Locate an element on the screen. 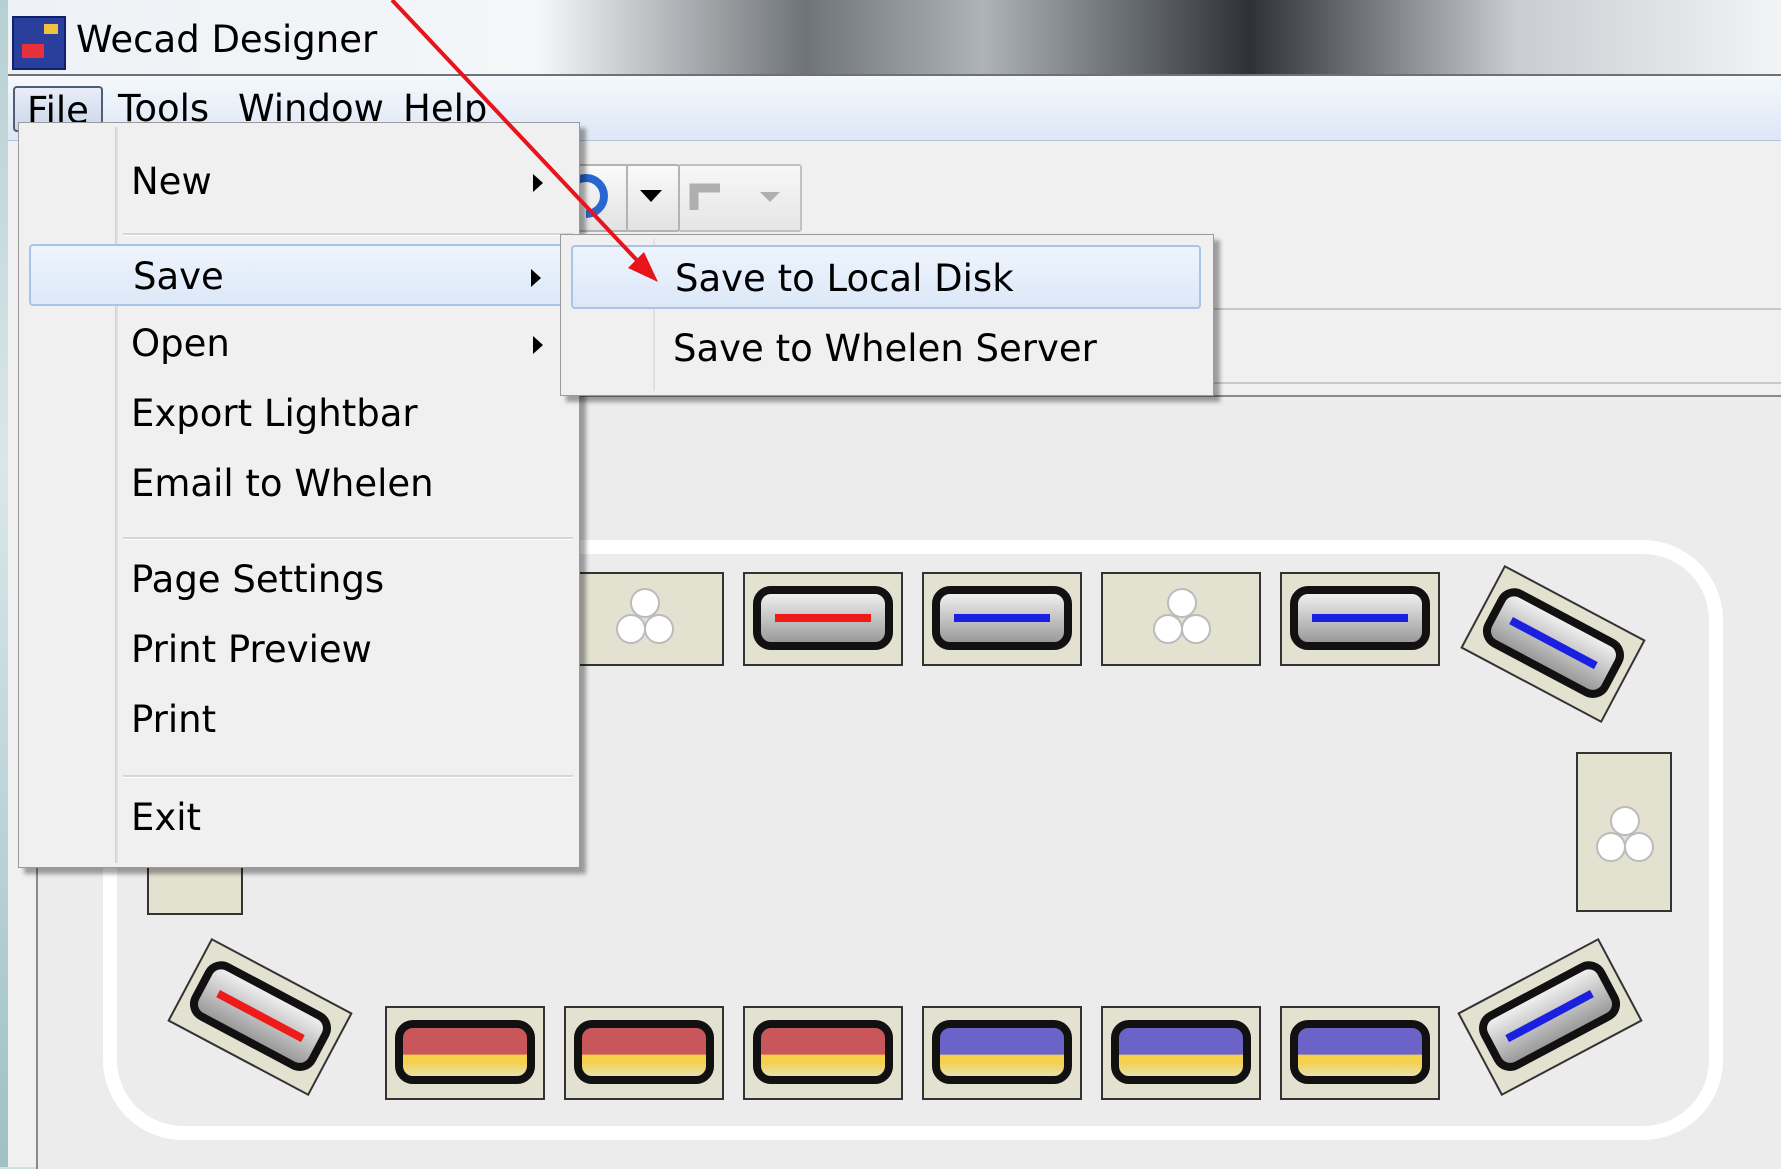 The height and width of the screenshot is (1169, 1781). menu-item-export-lightbar: Export Lightbar is located at coordinates (299, 414).